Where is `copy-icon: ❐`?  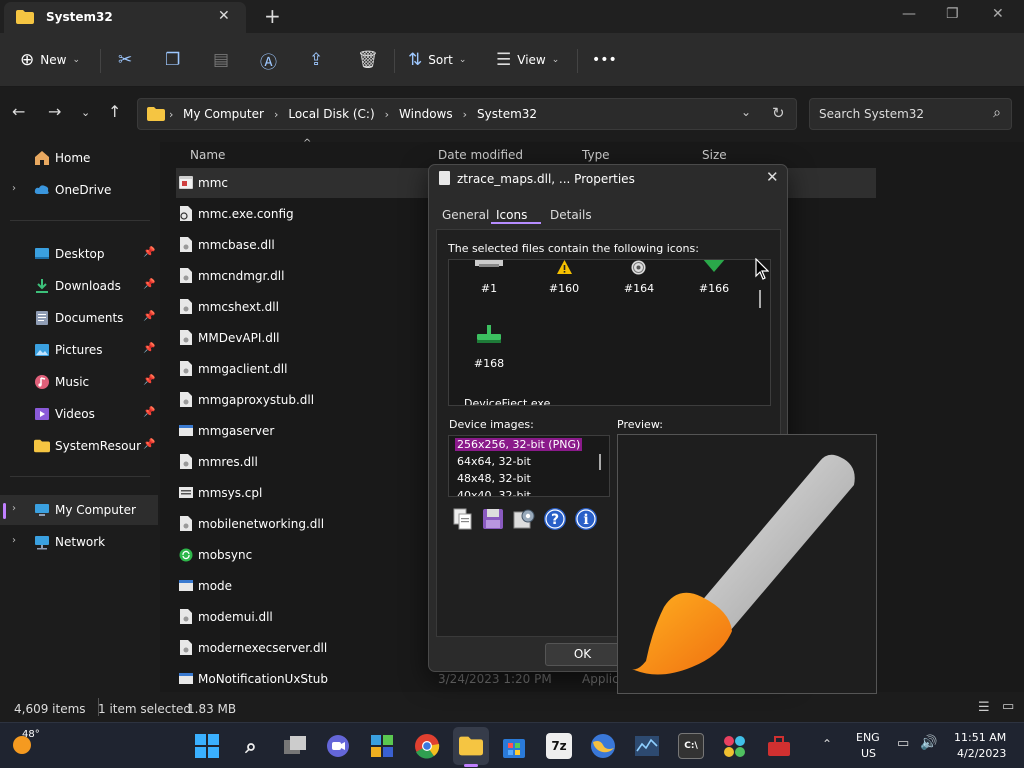 copy-icon: ❐ is located at coordinates (172, 60).